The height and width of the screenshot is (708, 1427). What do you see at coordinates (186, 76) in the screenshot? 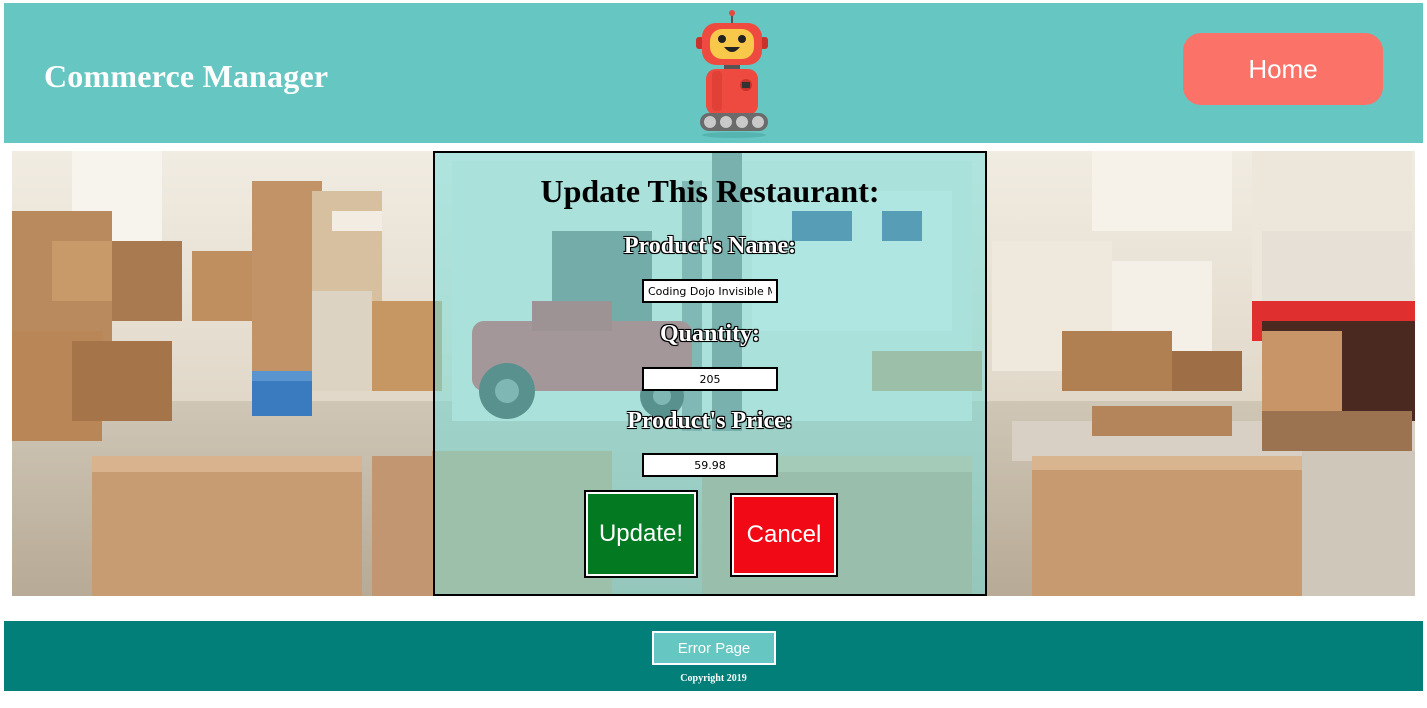
I see `brand-title: Commerce Manager` at bounding box center [186, 76].